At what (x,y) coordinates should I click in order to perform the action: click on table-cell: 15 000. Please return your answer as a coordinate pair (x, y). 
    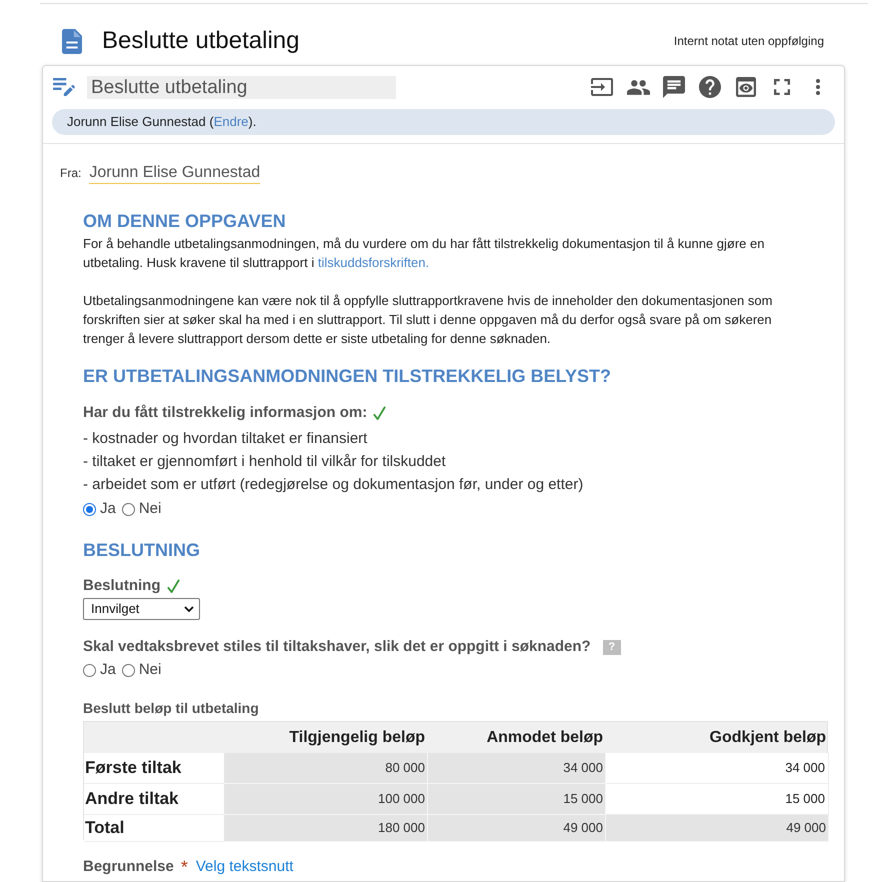
    Looking at the image, I should click on (517, 799).